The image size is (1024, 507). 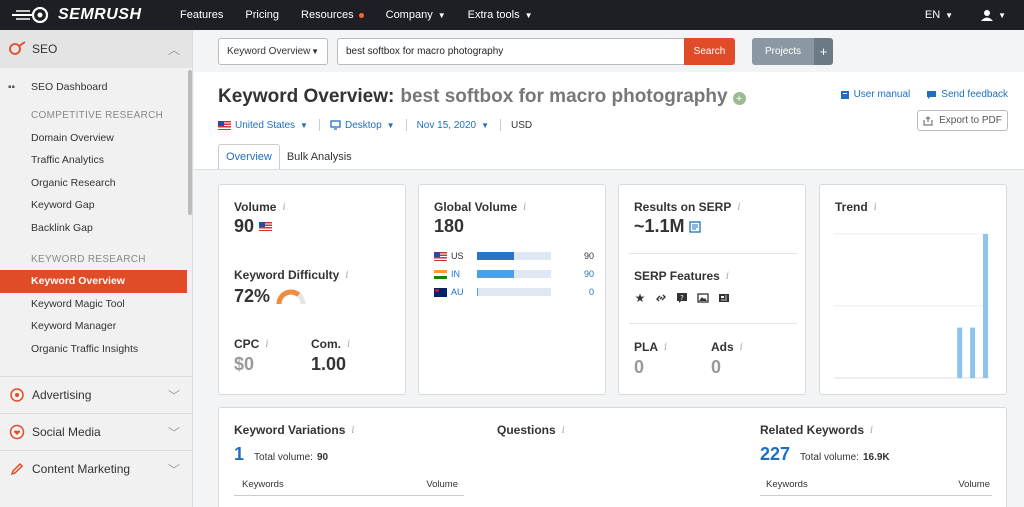 What do you see at coordinates (453, 125) in the screenshot?
I see `date-select: Nov 15, 2020 ▼` at bounding box center [453, 125].